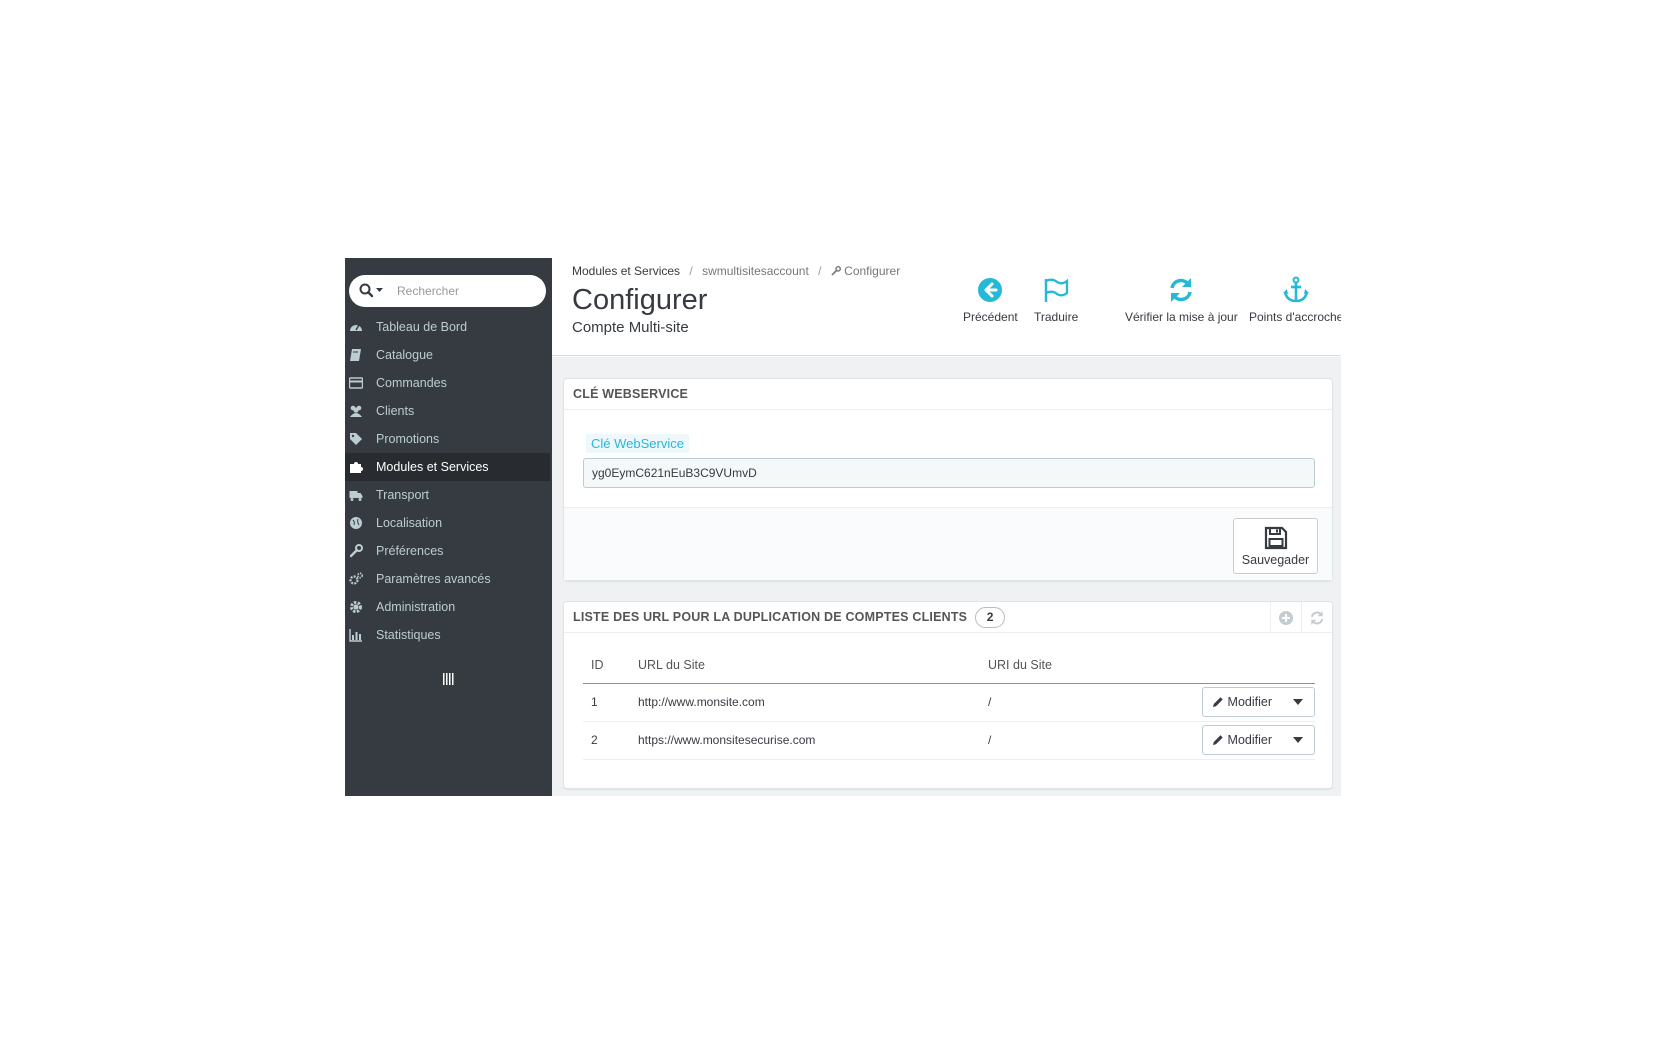 The width and height of the screenshot is (1680, 1050). I want to click on sidebar-item-label: Transport, so click(403, 495).